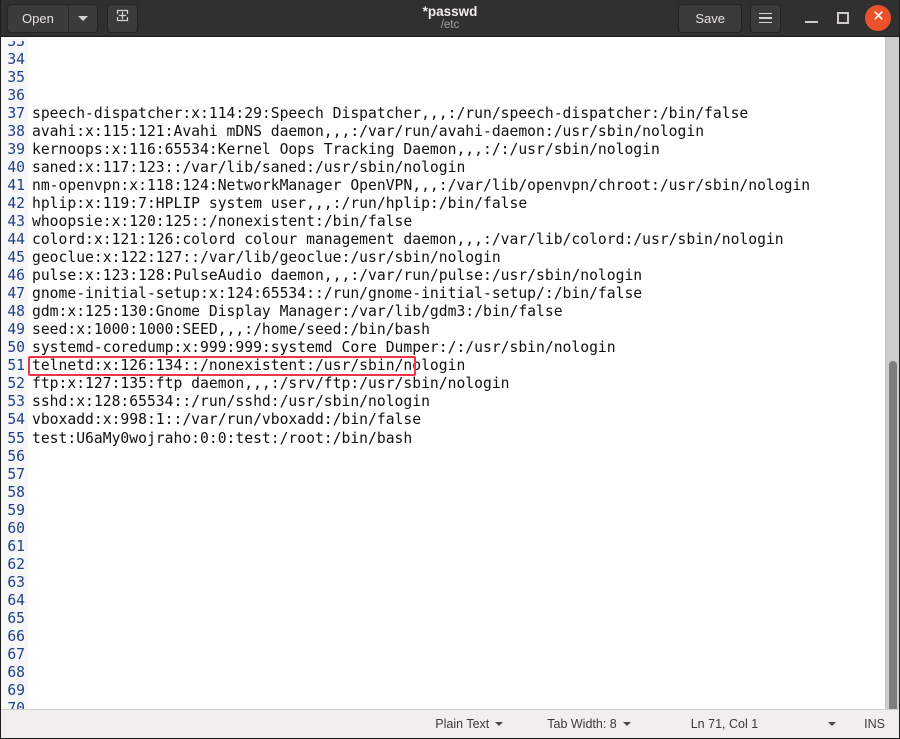 The height and width of the screenshot is (739, 900). Describe the element at coordinates (16, 673) in the screenshot. I see `line-number: 68` at that location.